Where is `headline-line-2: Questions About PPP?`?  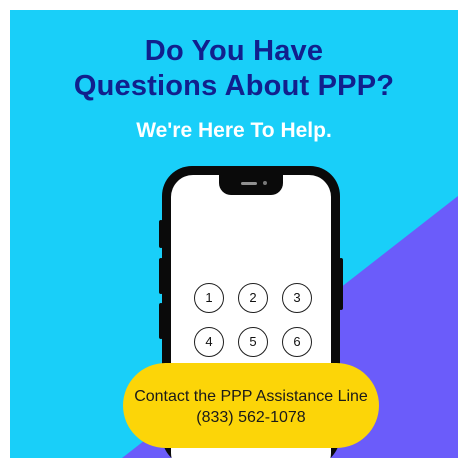 headline-line-2: Questions About PPP? is located at coordinates (234, 86).